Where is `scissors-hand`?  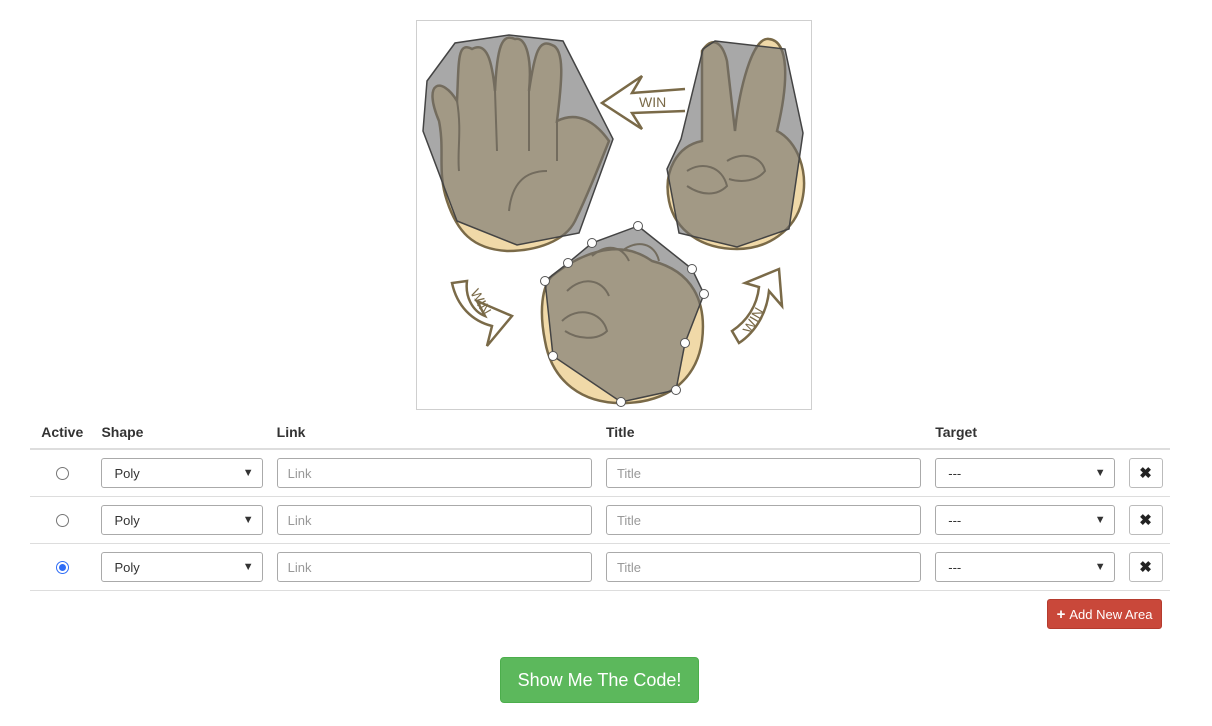
scissors-hand is located at coordinates (736, 144).